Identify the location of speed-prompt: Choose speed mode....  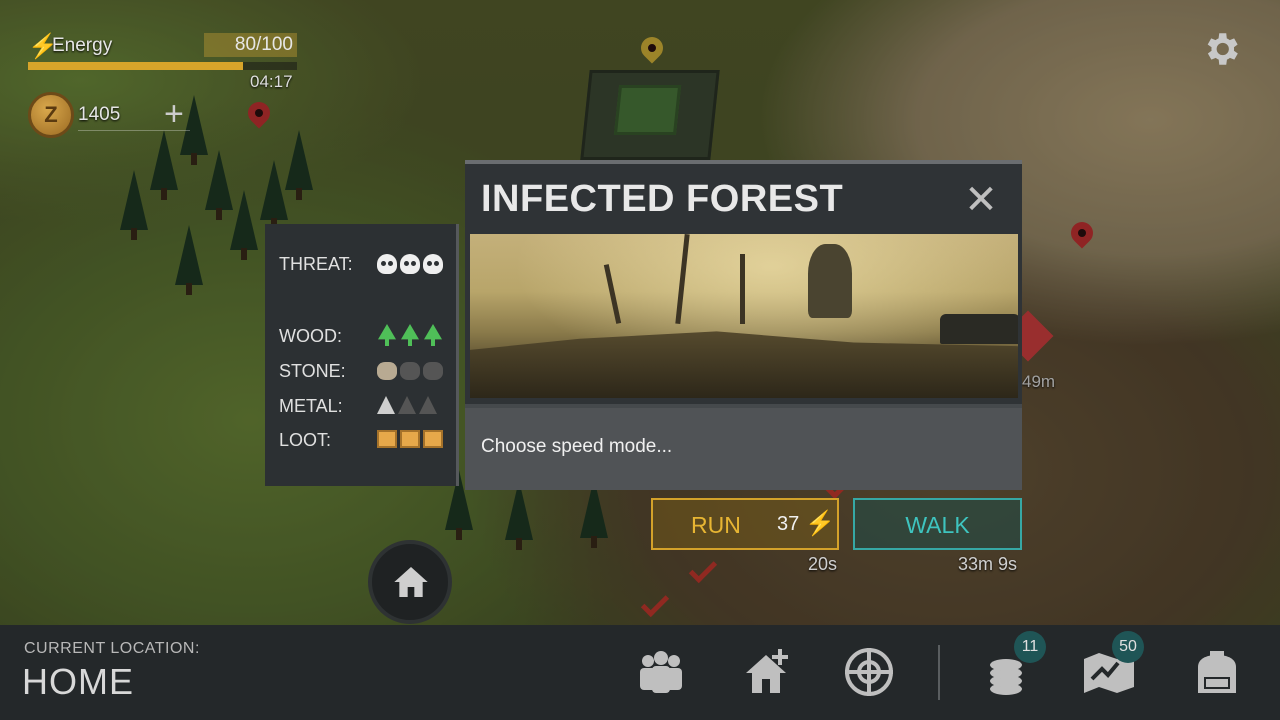
(577, 446).